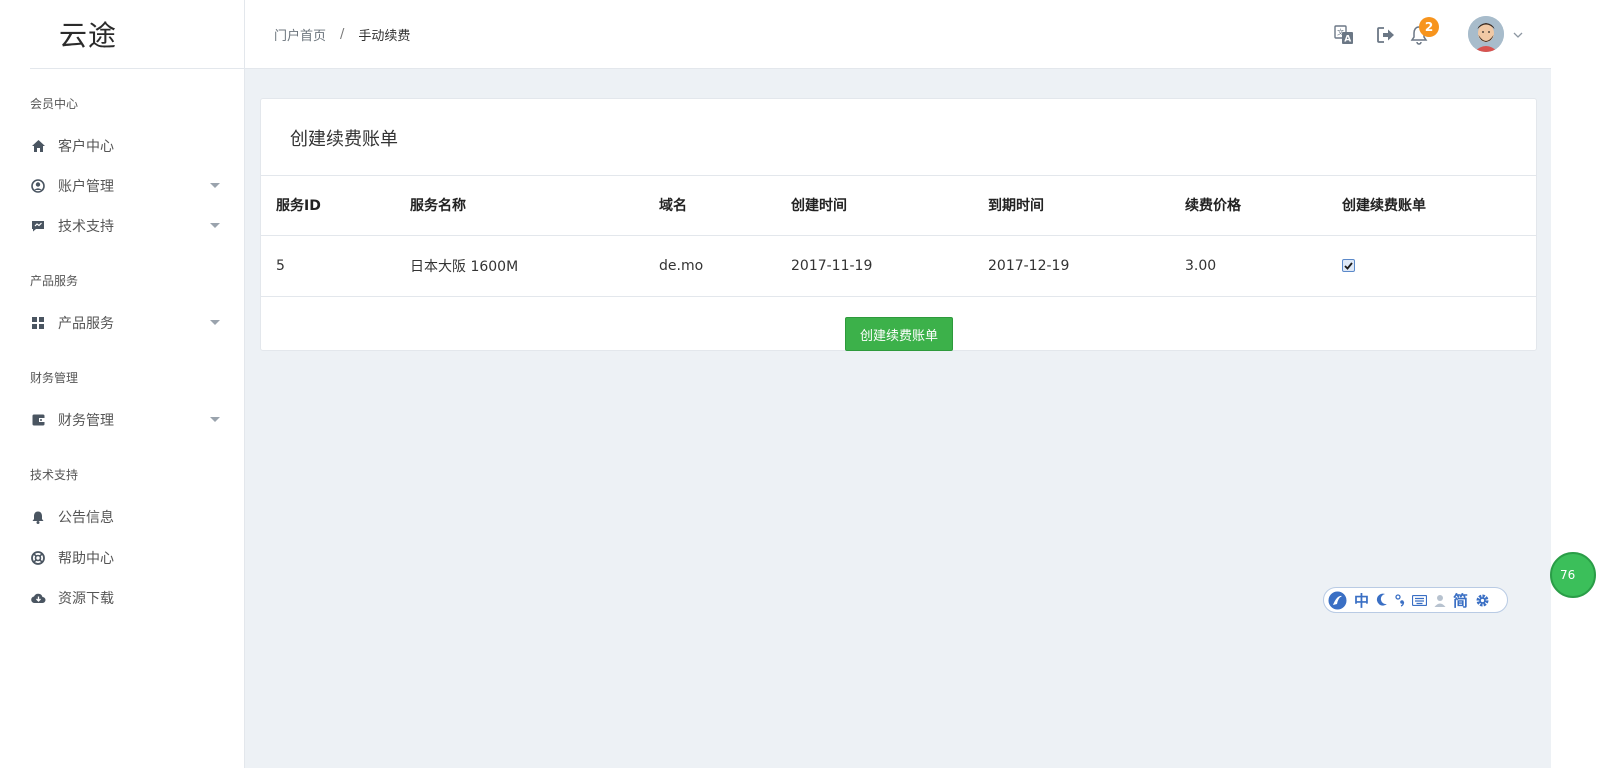 The image size is (1600, 768). I want to click on breadcrumb-current: 手动续费, so click(384, 36).